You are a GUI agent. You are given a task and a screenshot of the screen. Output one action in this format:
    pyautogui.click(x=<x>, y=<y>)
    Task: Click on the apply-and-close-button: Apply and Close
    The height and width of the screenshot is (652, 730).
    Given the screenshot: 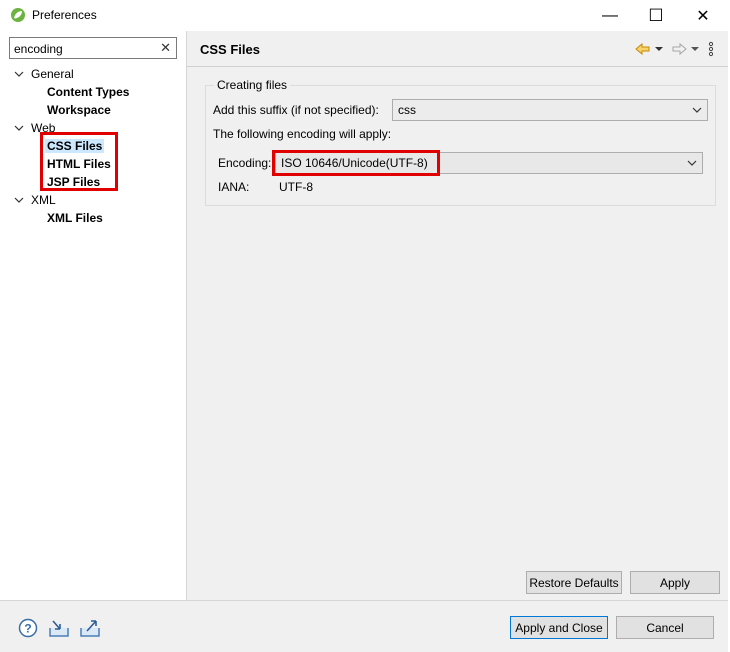 What is the action you would take?
    pyautogui.click(x=559, y=627)
    